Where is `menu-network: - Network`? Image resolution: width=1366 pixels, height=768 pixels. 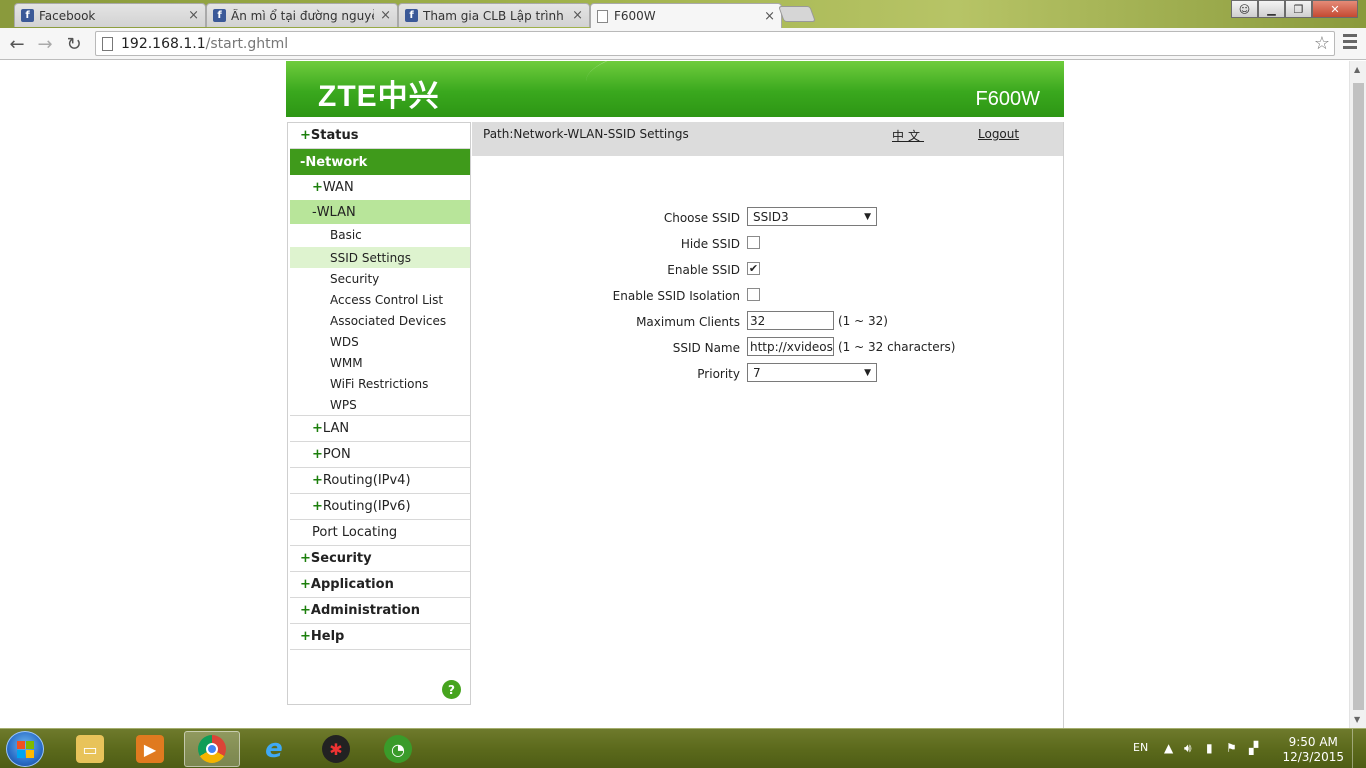
menu-network: - Network is located at coordinates (380, 162).